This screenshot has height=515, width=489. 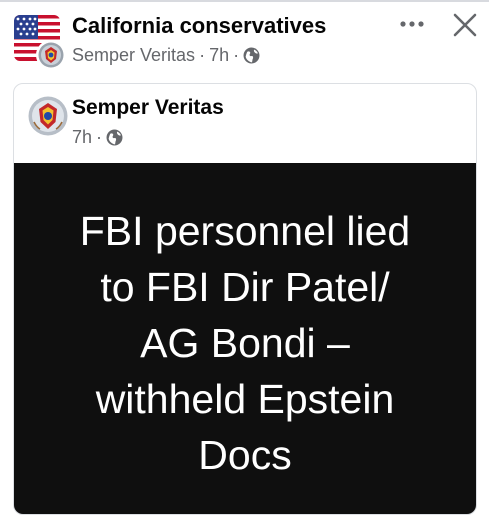 What do you see at coordinates (82, 137) in the screenshot?
I see `shared-post-time: 7h` at bounding box center [82, 137].